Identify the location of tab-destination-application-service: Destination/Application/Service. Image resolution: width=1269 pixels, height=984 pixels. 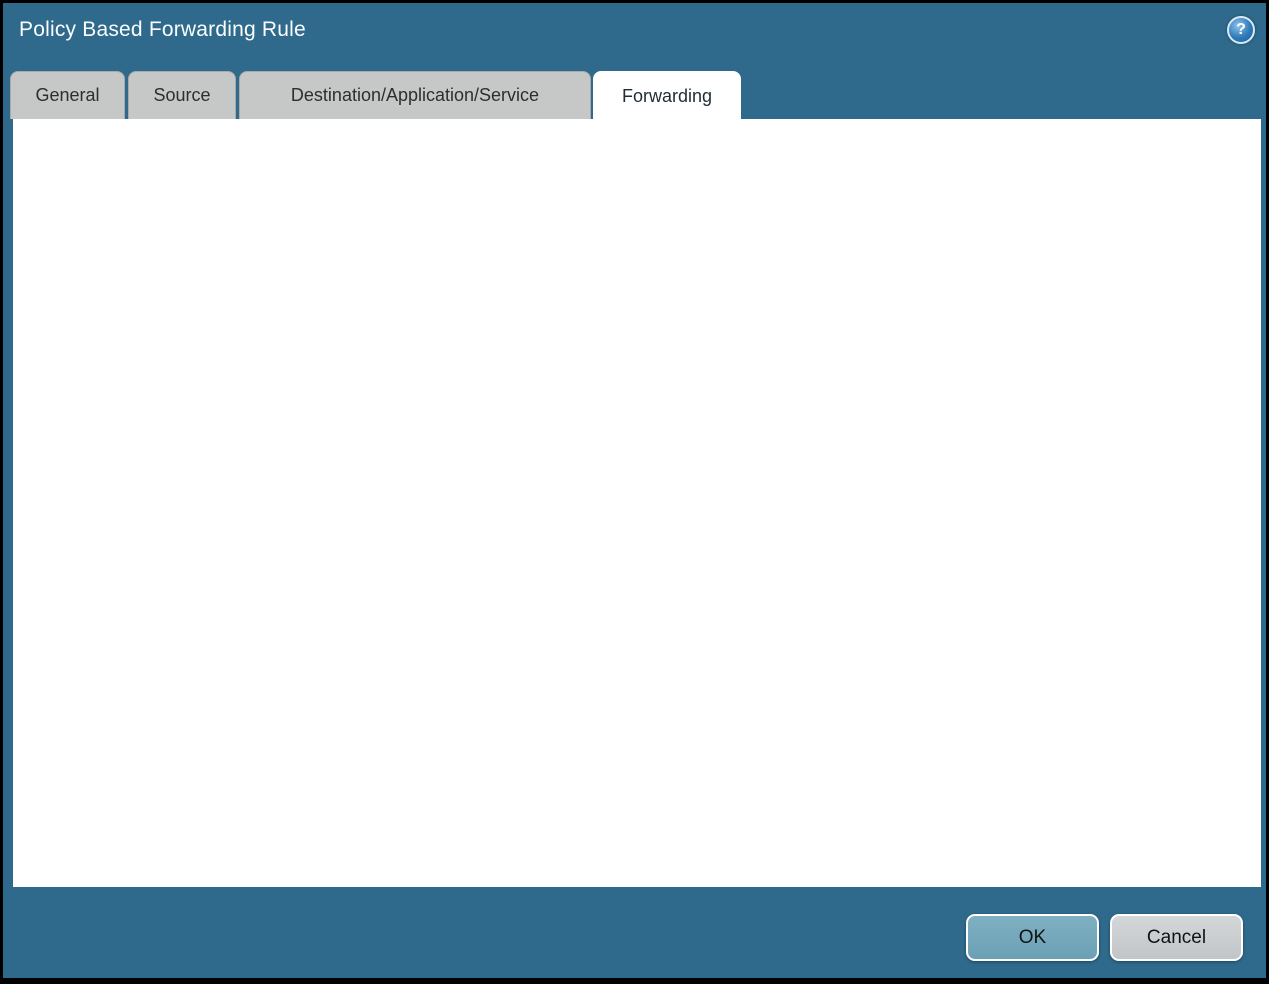
(415, 95).